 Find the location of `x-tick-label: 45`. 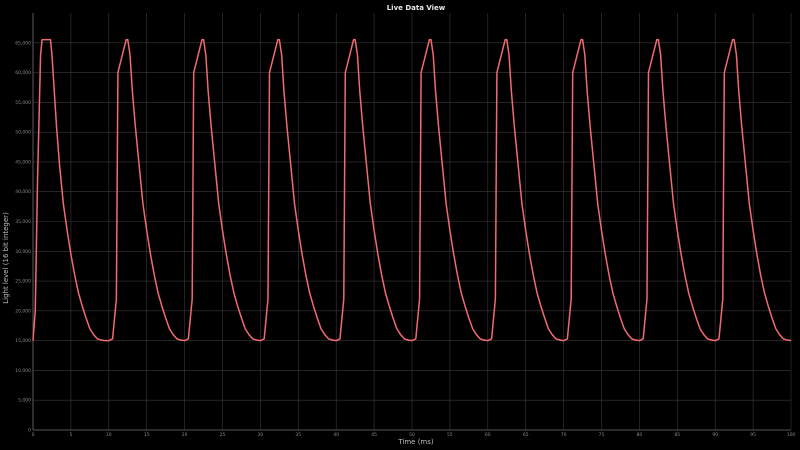

x-tick-label: 45 is located at coordinates (374, 435).